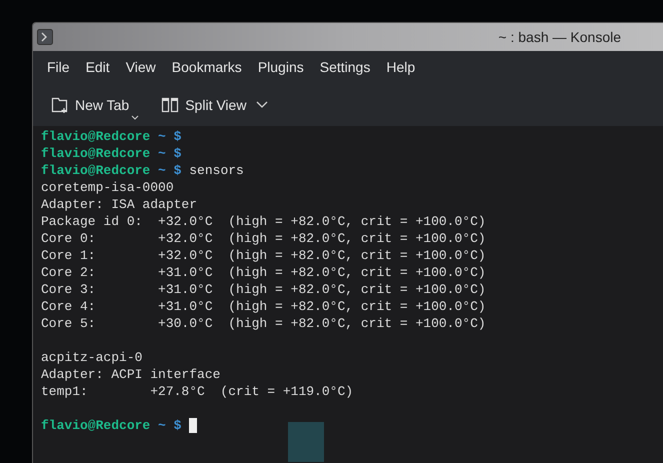 The height and width of the screenshot is (463, 663). Describe the element at coordinates (263, 272) in the screenshot. I see `output-line: Core 2: +31.0°C (high = +82.0°C, crit = +100.0°C)` at that location.